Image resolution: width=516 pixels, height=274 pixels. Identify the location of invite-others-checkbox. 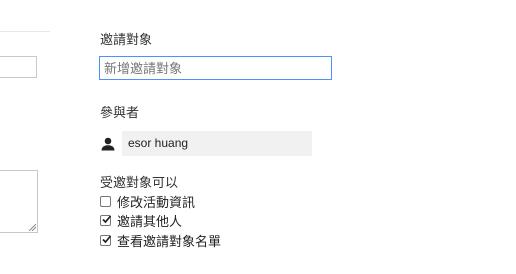
(106, 220).